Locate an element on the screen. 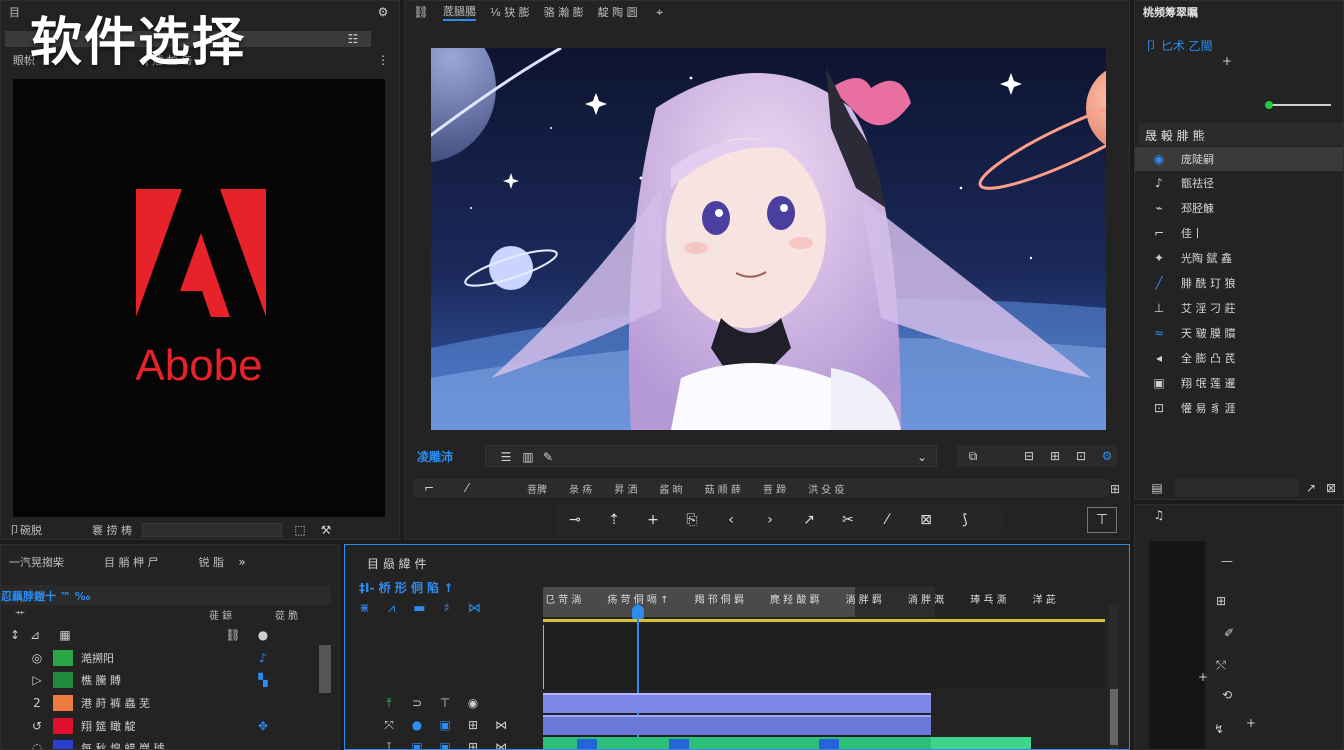  project-row-5: ◌ 每 秋 煌 蜡 巖 琥 is located at coordinates (168, 743).